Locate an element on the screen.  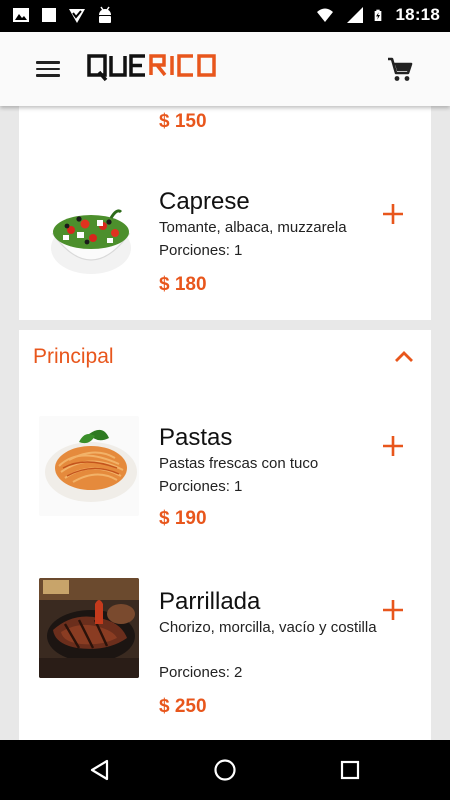
grill-image is located at coordinates (89, 628).